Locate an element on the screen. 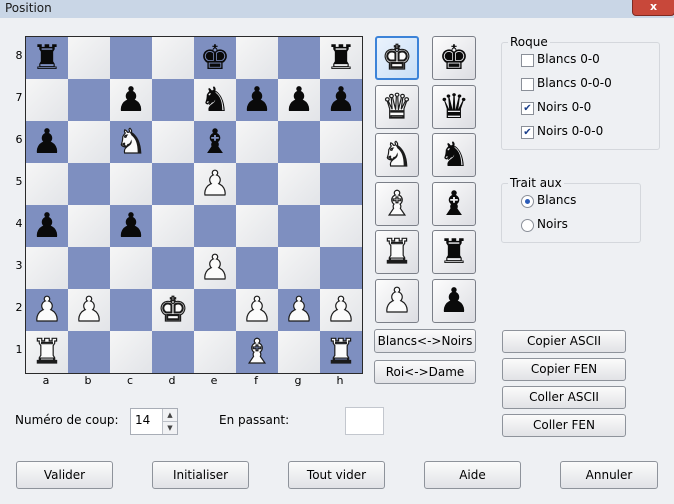 The height and width of the screenshot is (504, 674). square-h5 is located at coordinates (341, 184).